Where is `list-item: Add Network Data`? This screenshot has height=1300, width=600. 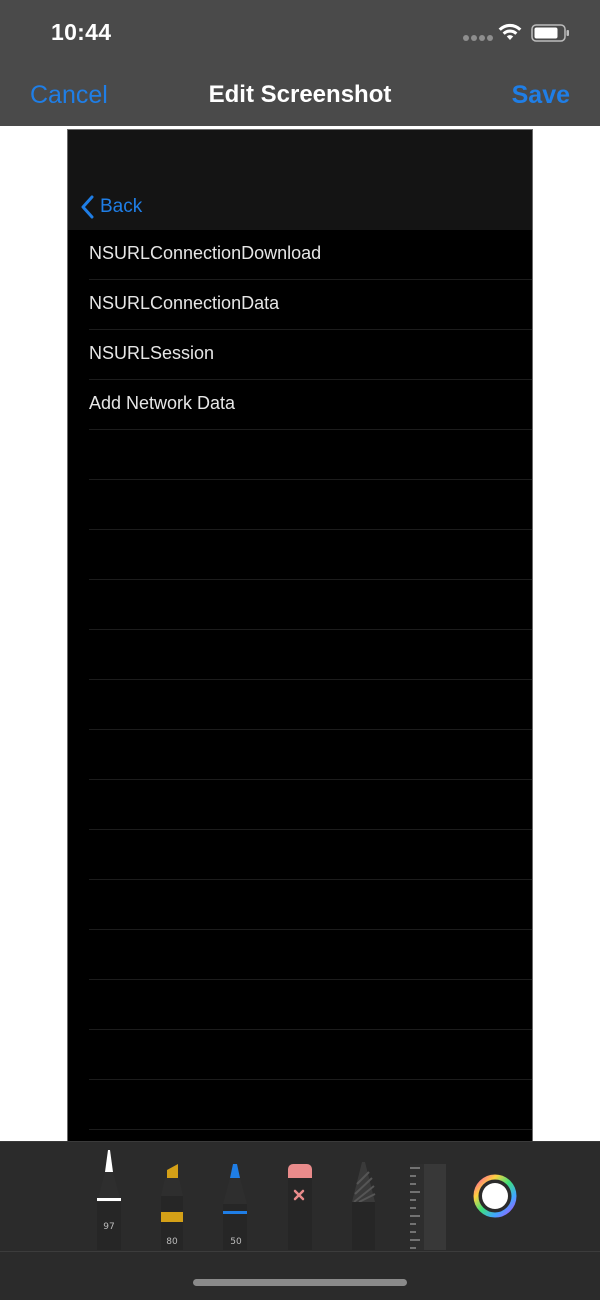 list-item: Add Network Data is located at coordinates (310, 405).